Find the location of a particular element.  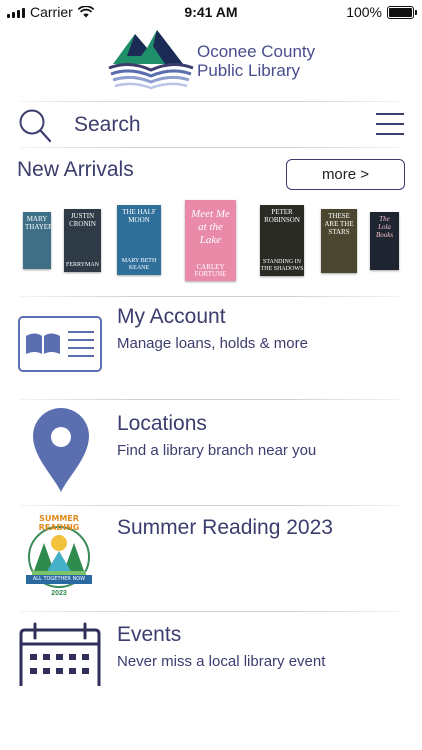

book-title: PETER ROBINSON is located at coordinates (282, 216).